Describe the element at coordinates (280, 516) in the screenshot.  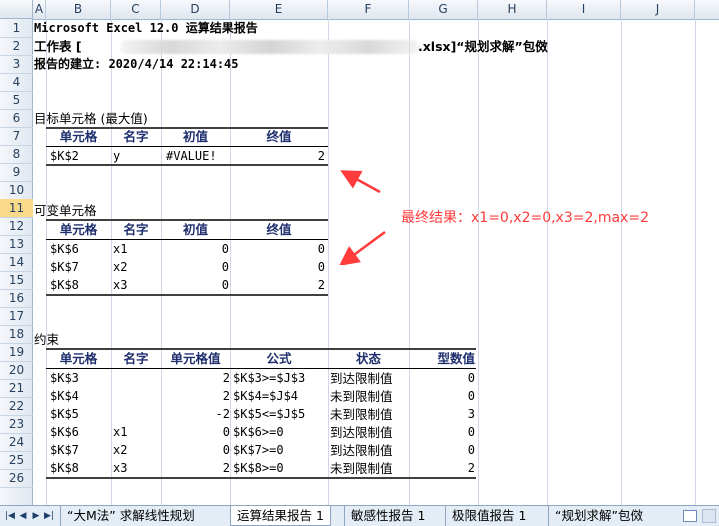
I see `sheet-tab-active: 运算结果报告 1` at that location.